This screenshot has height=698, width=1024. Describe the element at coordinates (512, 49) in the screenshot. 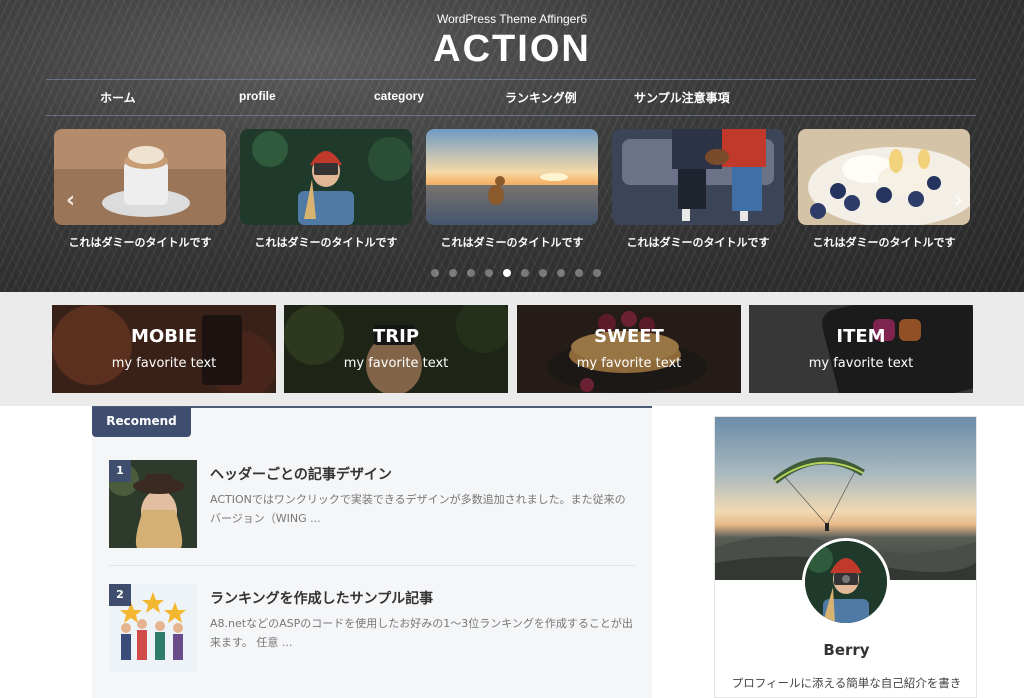

I see `site-logo: ACTION` at that location.